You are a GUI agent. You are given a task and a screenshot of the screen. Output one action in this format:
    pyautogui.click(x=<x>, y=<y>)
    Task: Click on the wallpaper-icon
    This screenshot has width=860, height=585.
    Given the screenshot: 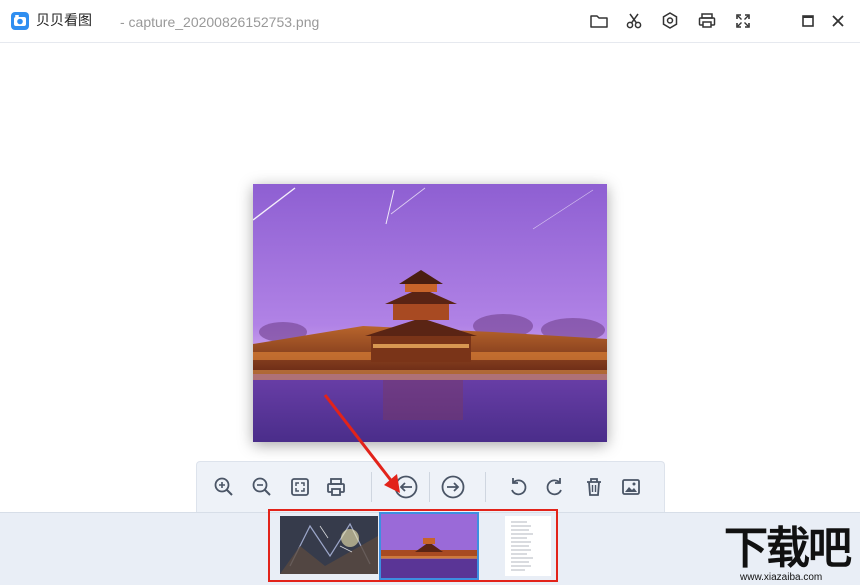 What is the action you would take?
    pyautogui.click(x=631, y=487)
    